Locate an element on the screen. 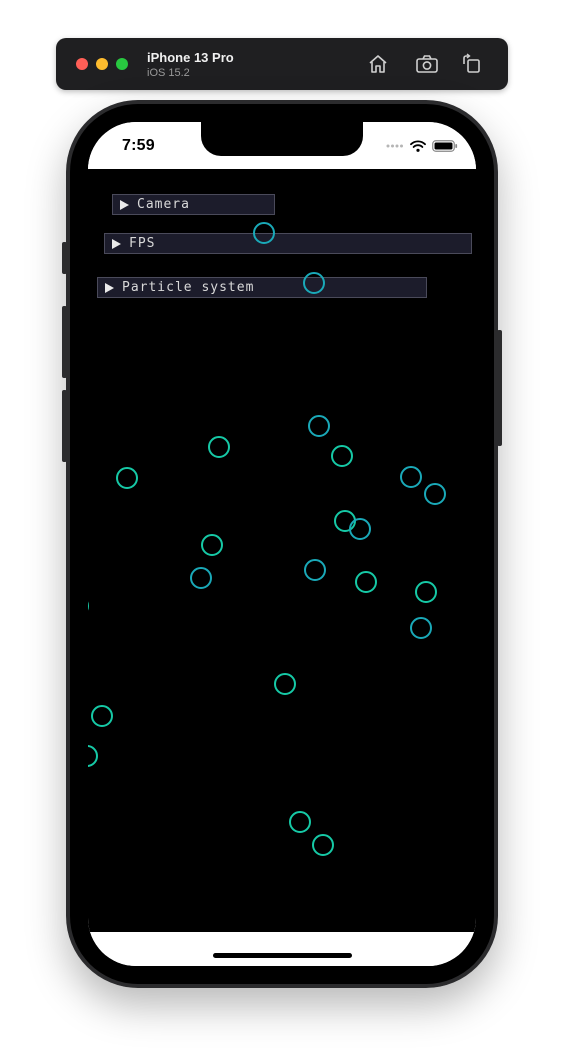 Image resolution: width=564 pixels, height=1062 pixels. battery-icon is located at coordinates (445, 146).